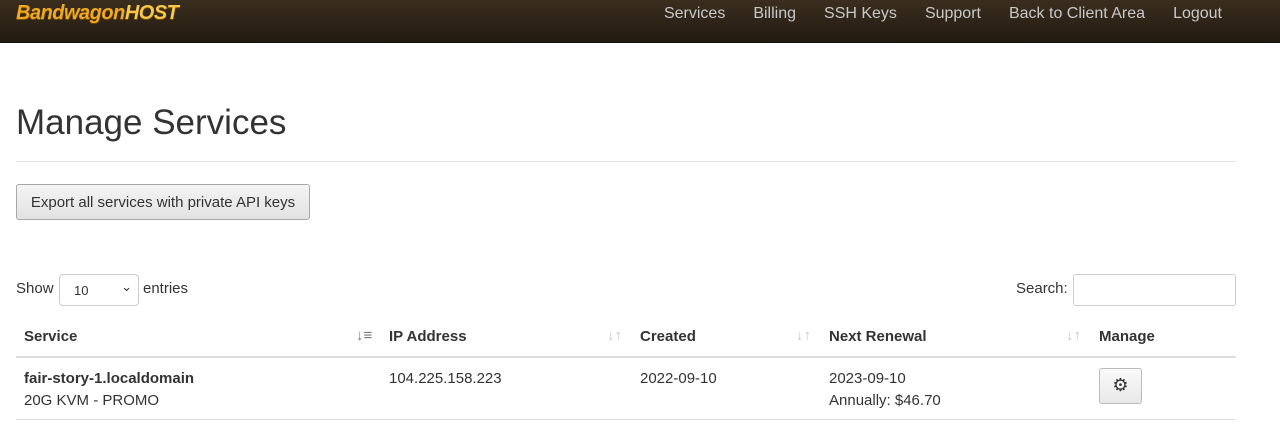 This screenshot has width=1280, height=430. What do you see at coordinates (364, 335) in the screenshot?
I see `sort-descending-icon: ↓≡` at bounding box center [364, 335].